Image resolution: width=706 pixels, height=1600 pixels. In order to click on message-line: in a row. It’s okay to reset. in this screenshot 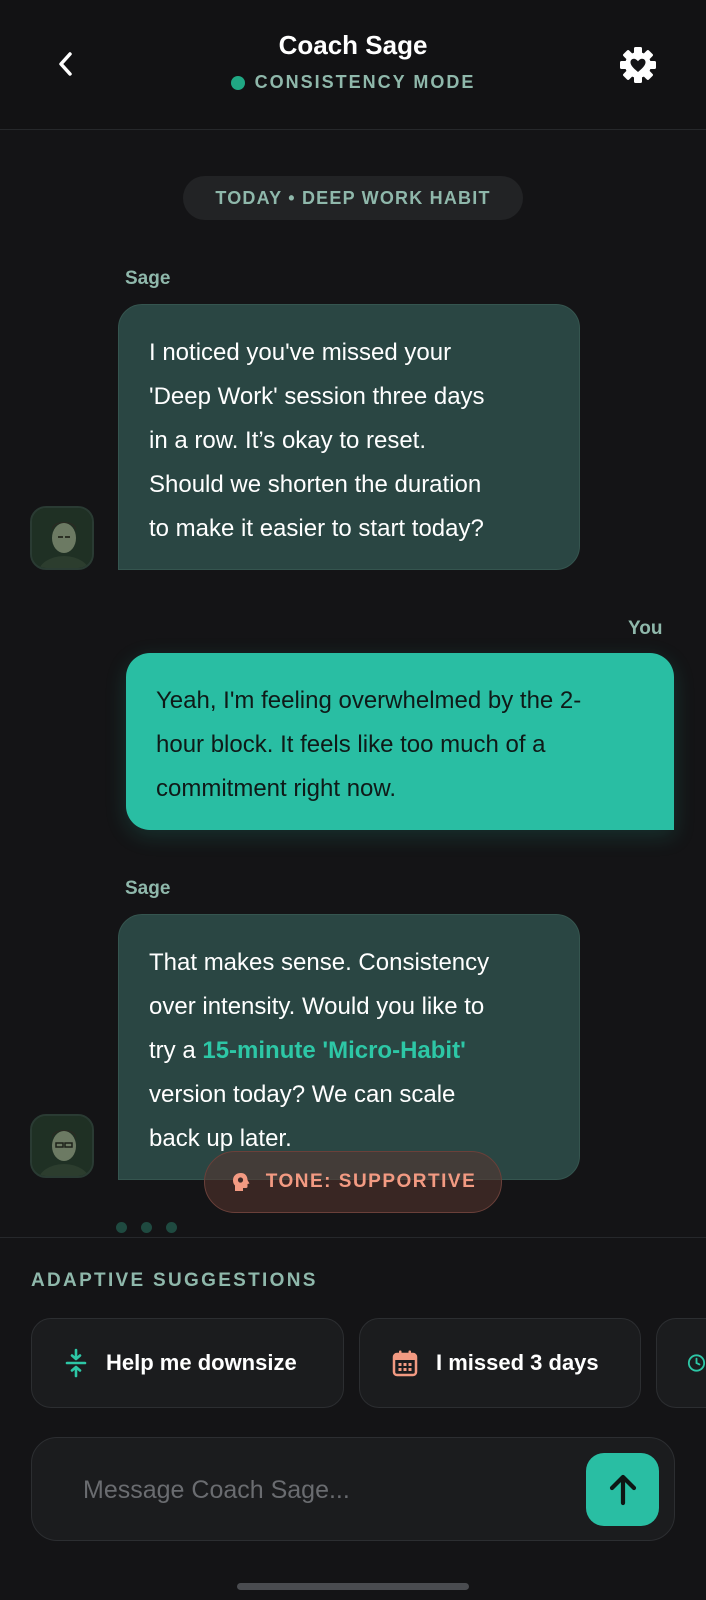, I will do `click(288, 440)`.